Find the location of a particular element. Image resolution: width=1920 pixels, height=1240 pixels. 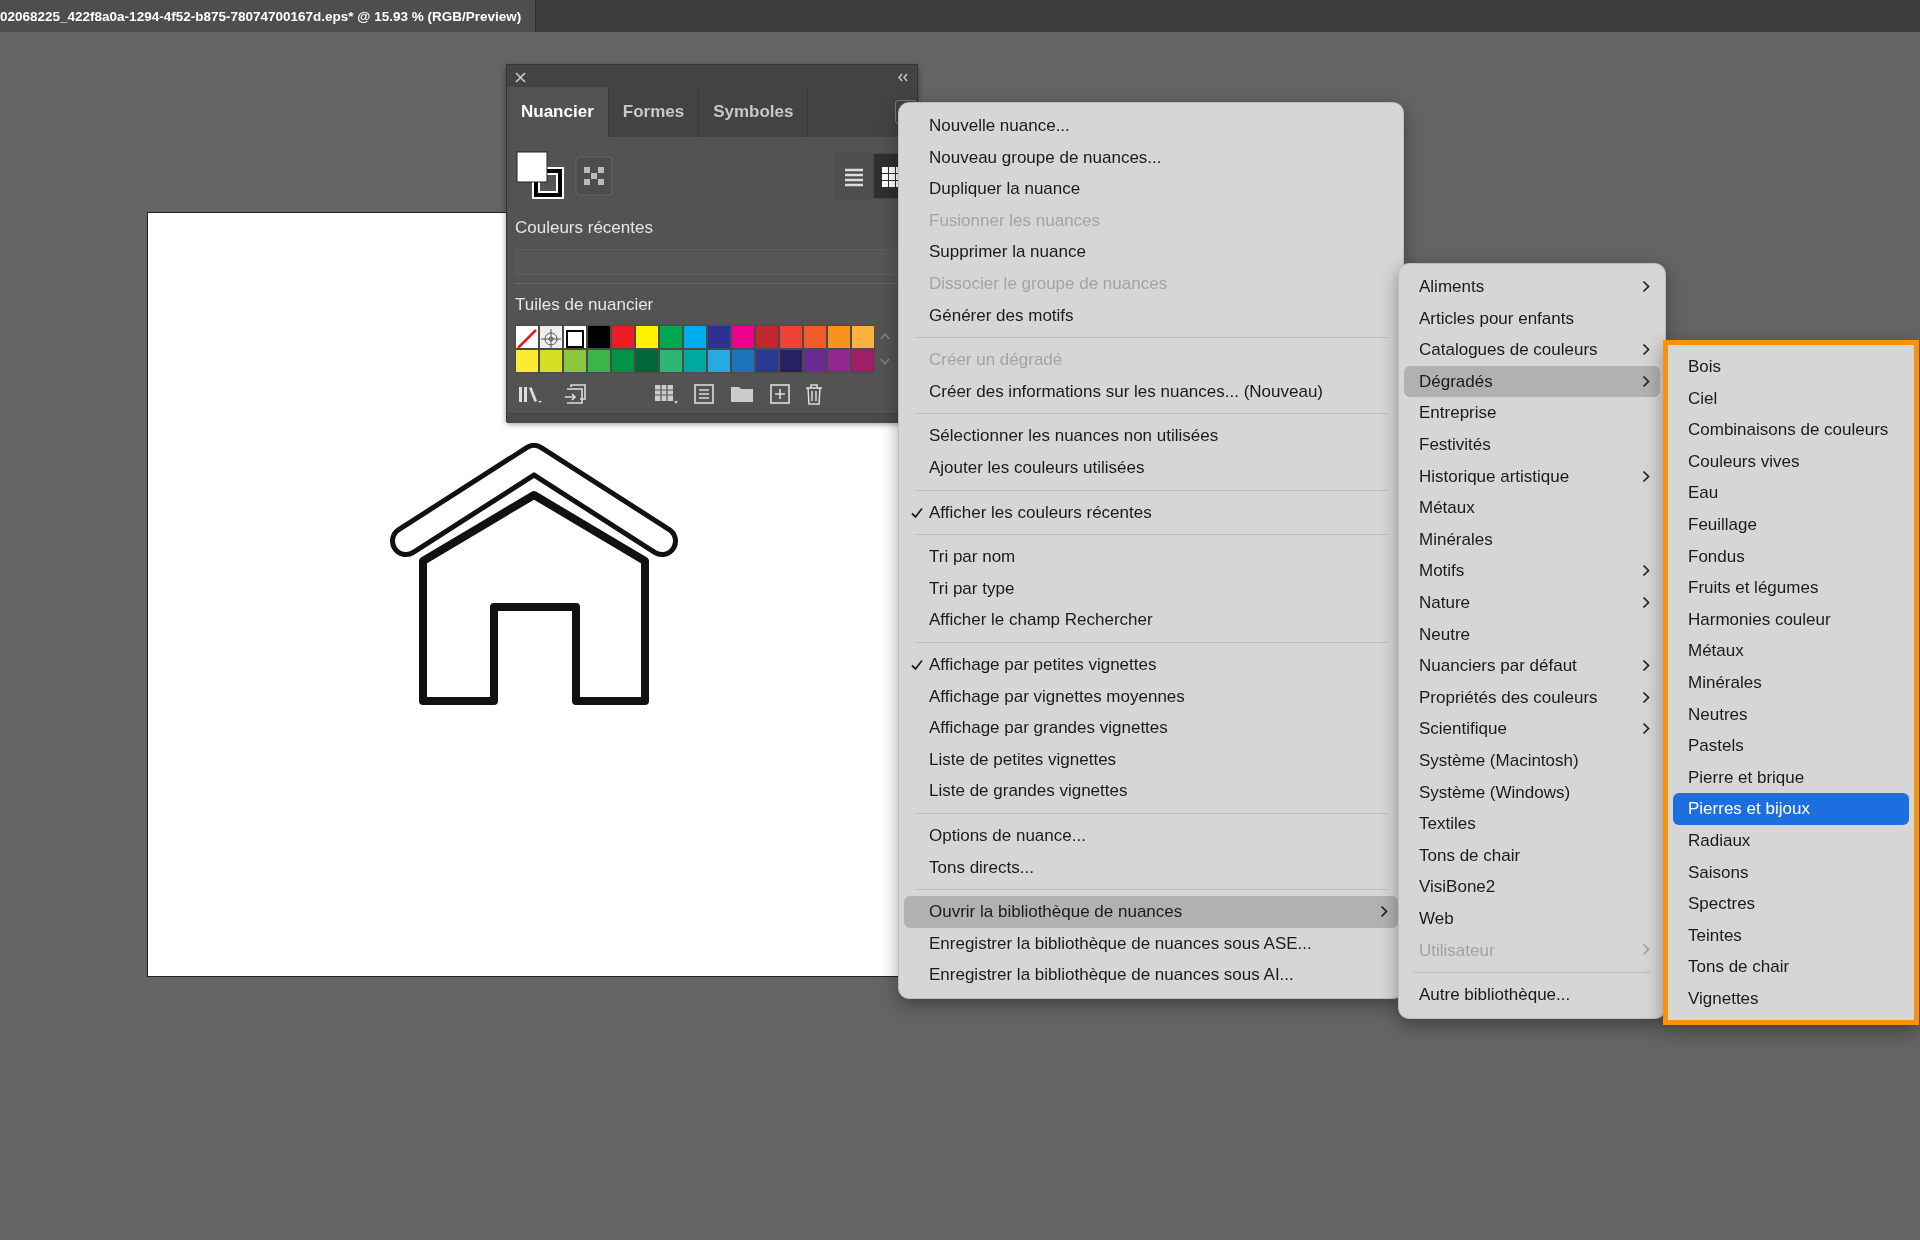

menu-item: Combinaisons de couleurs is located at coordinates (1791, 430).